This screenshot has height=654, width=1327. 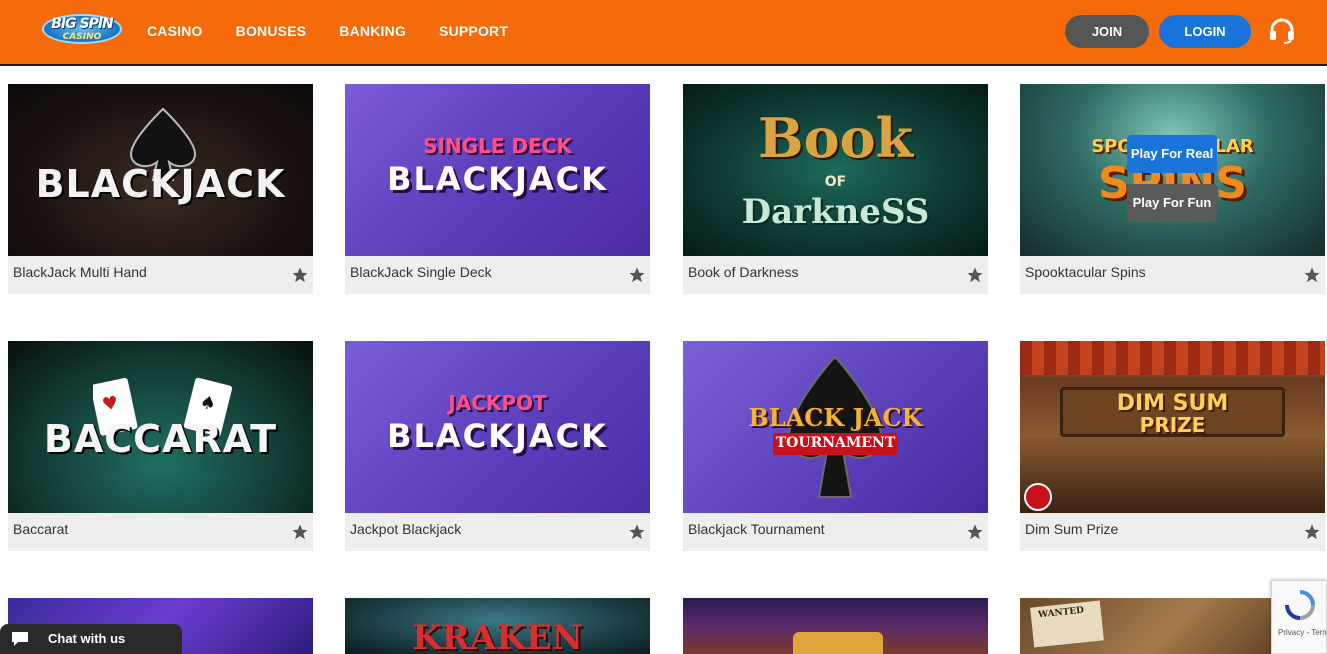 I want to click on game-name: Spooktacular Spins, so click(x=1085, y=272).